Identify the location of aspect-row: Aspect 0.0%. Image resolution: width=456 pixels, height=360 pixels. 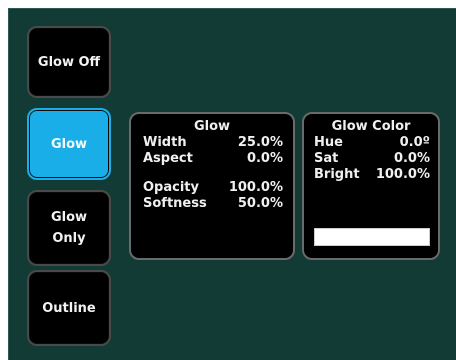
(212, 159).